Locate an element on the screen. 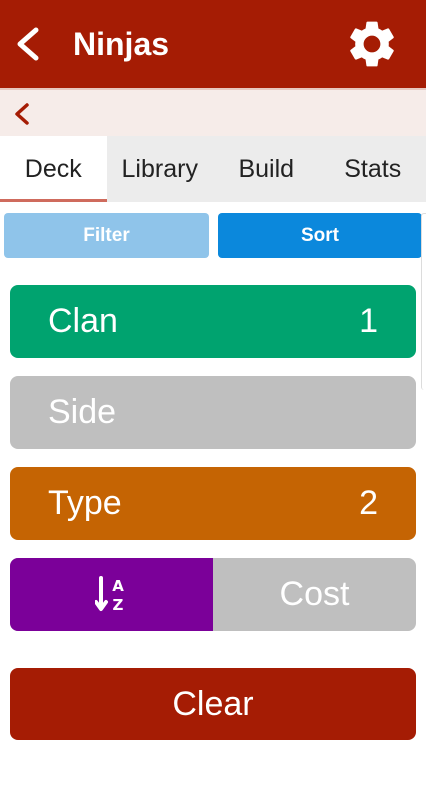 This screenshot has width=426, height=800. filter-button: Filter is located at coordinates (106, 235).